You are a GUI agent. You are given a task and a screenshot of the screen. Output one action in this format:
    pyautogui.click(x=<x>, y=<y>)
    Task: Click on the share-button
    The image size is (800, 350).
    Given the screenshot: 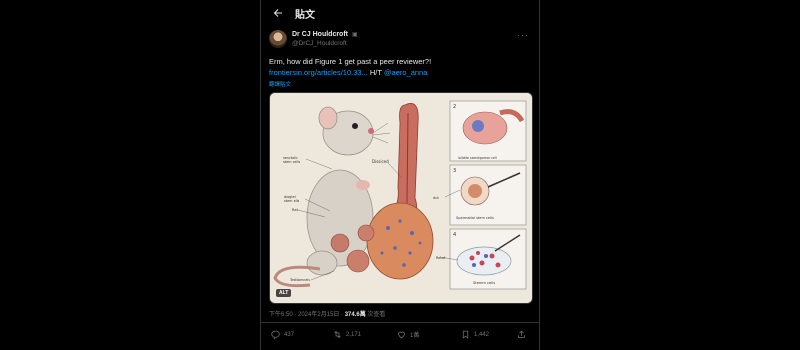 What is the action you would take?
    pyautogui.click(x=521, y=334)
    